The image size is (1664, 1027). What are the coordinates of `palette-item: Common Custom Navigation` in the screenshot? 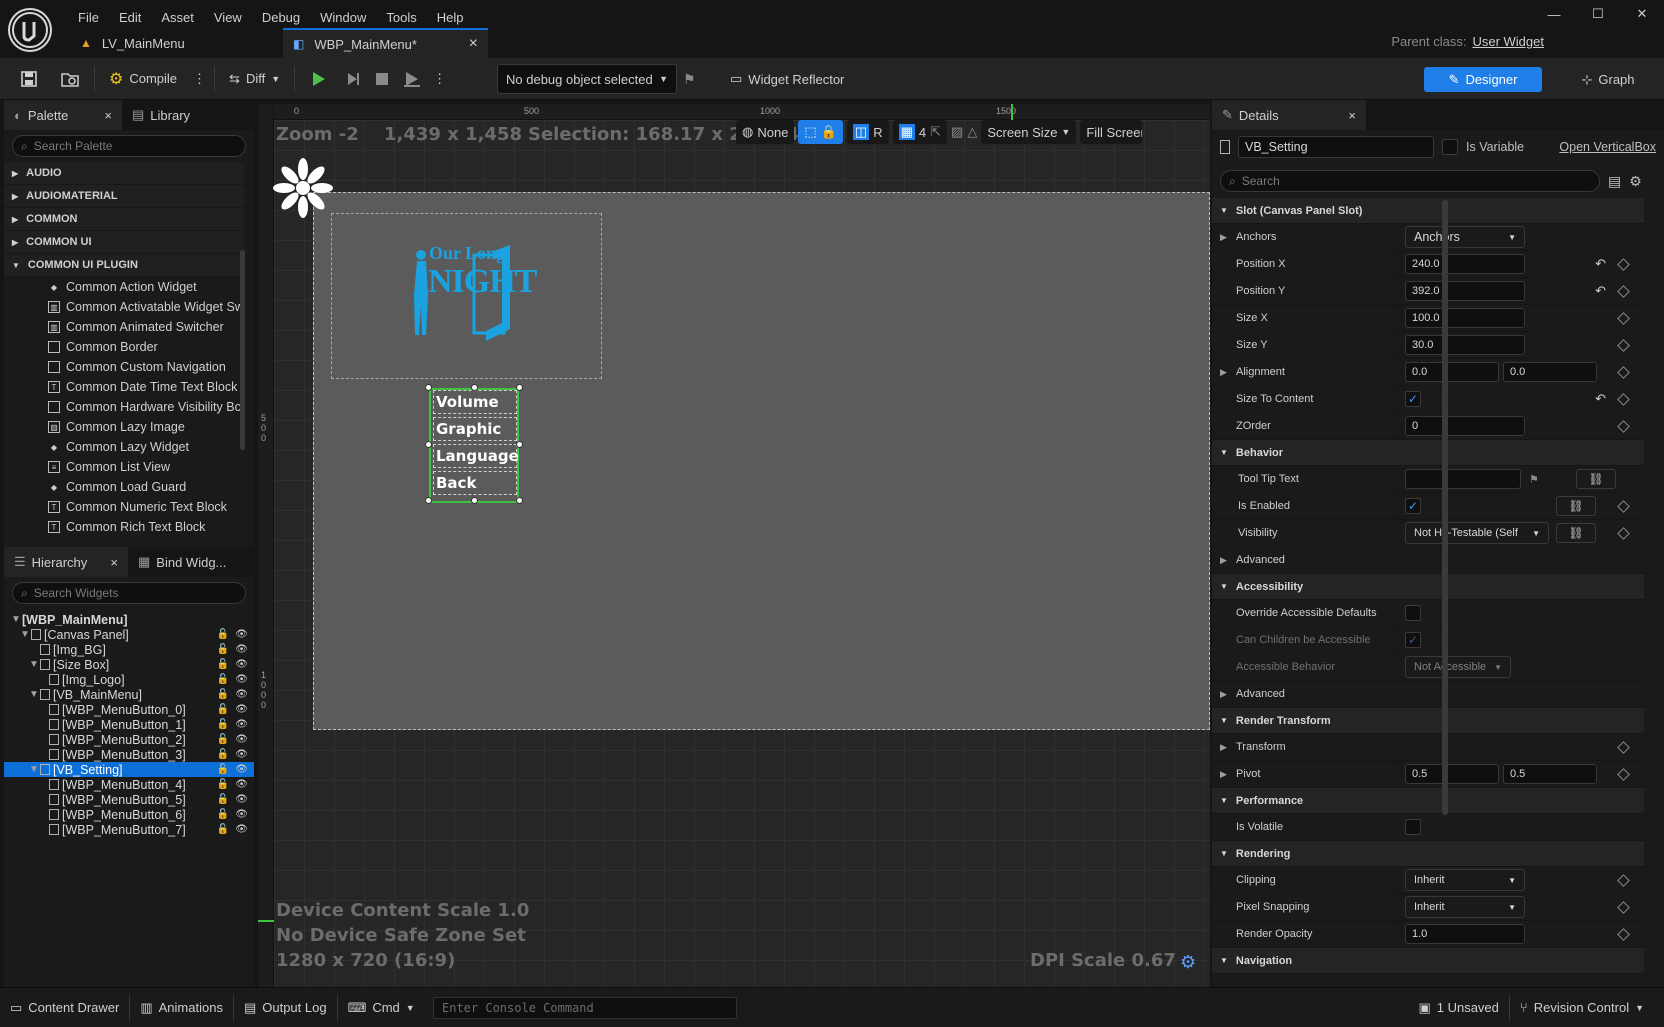 It's located at (124, 367).